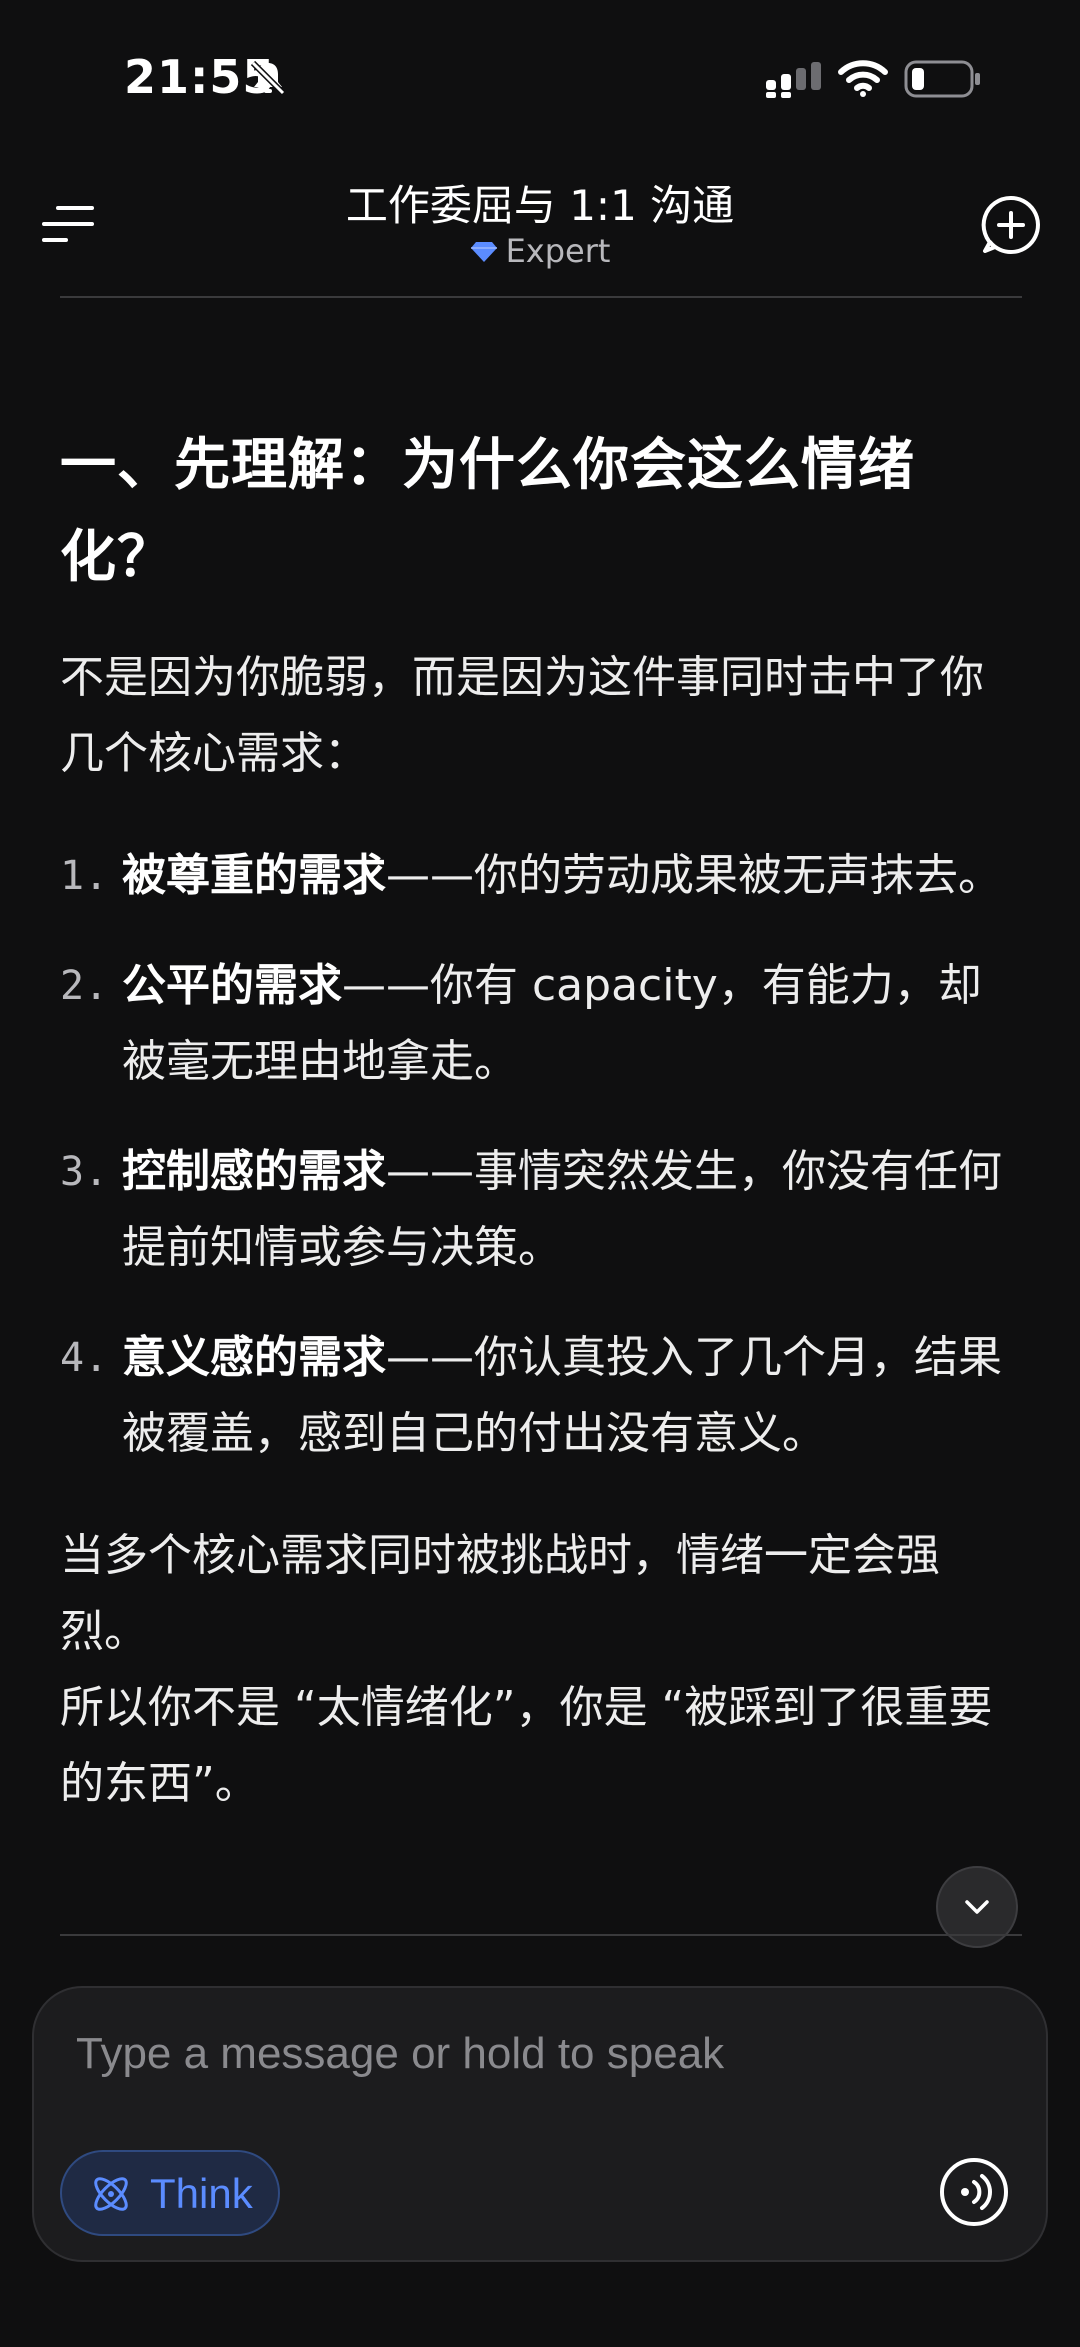 This screenshot has height=2347, width=1080. What do you see at coordinates (254, 1357) in the screenshot?
I see `need-title: 意义感的需求` at bounding box center [254, 1357].